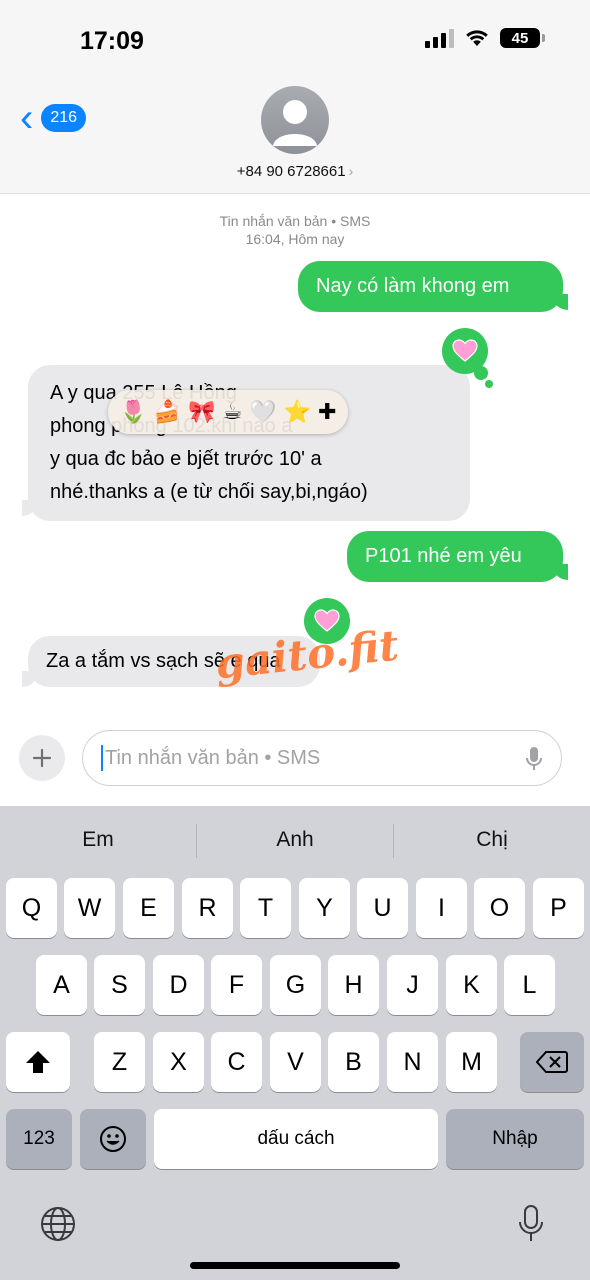  What do you see at coordinates (306, 654) in the screenshot?
I see `watermark: gaito.fit` at bounding box center [306, 654].